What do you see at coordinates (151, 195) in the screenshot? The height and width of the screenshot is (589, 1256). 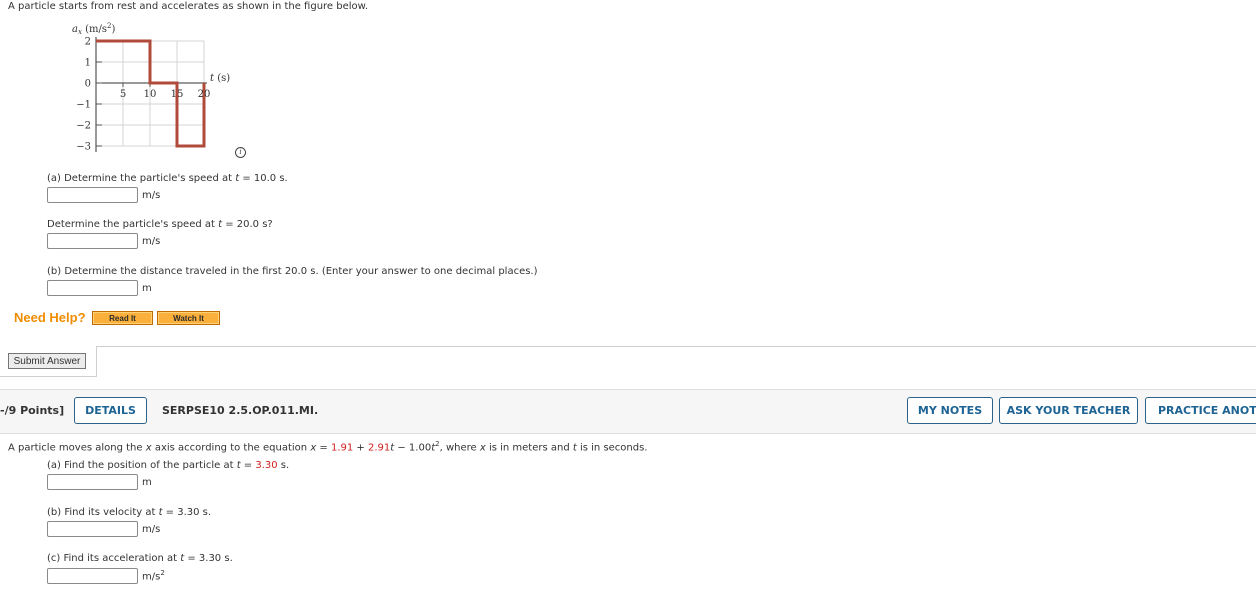 I see `q1-part-a-unit: m/s` at bounding box center [151, 195].